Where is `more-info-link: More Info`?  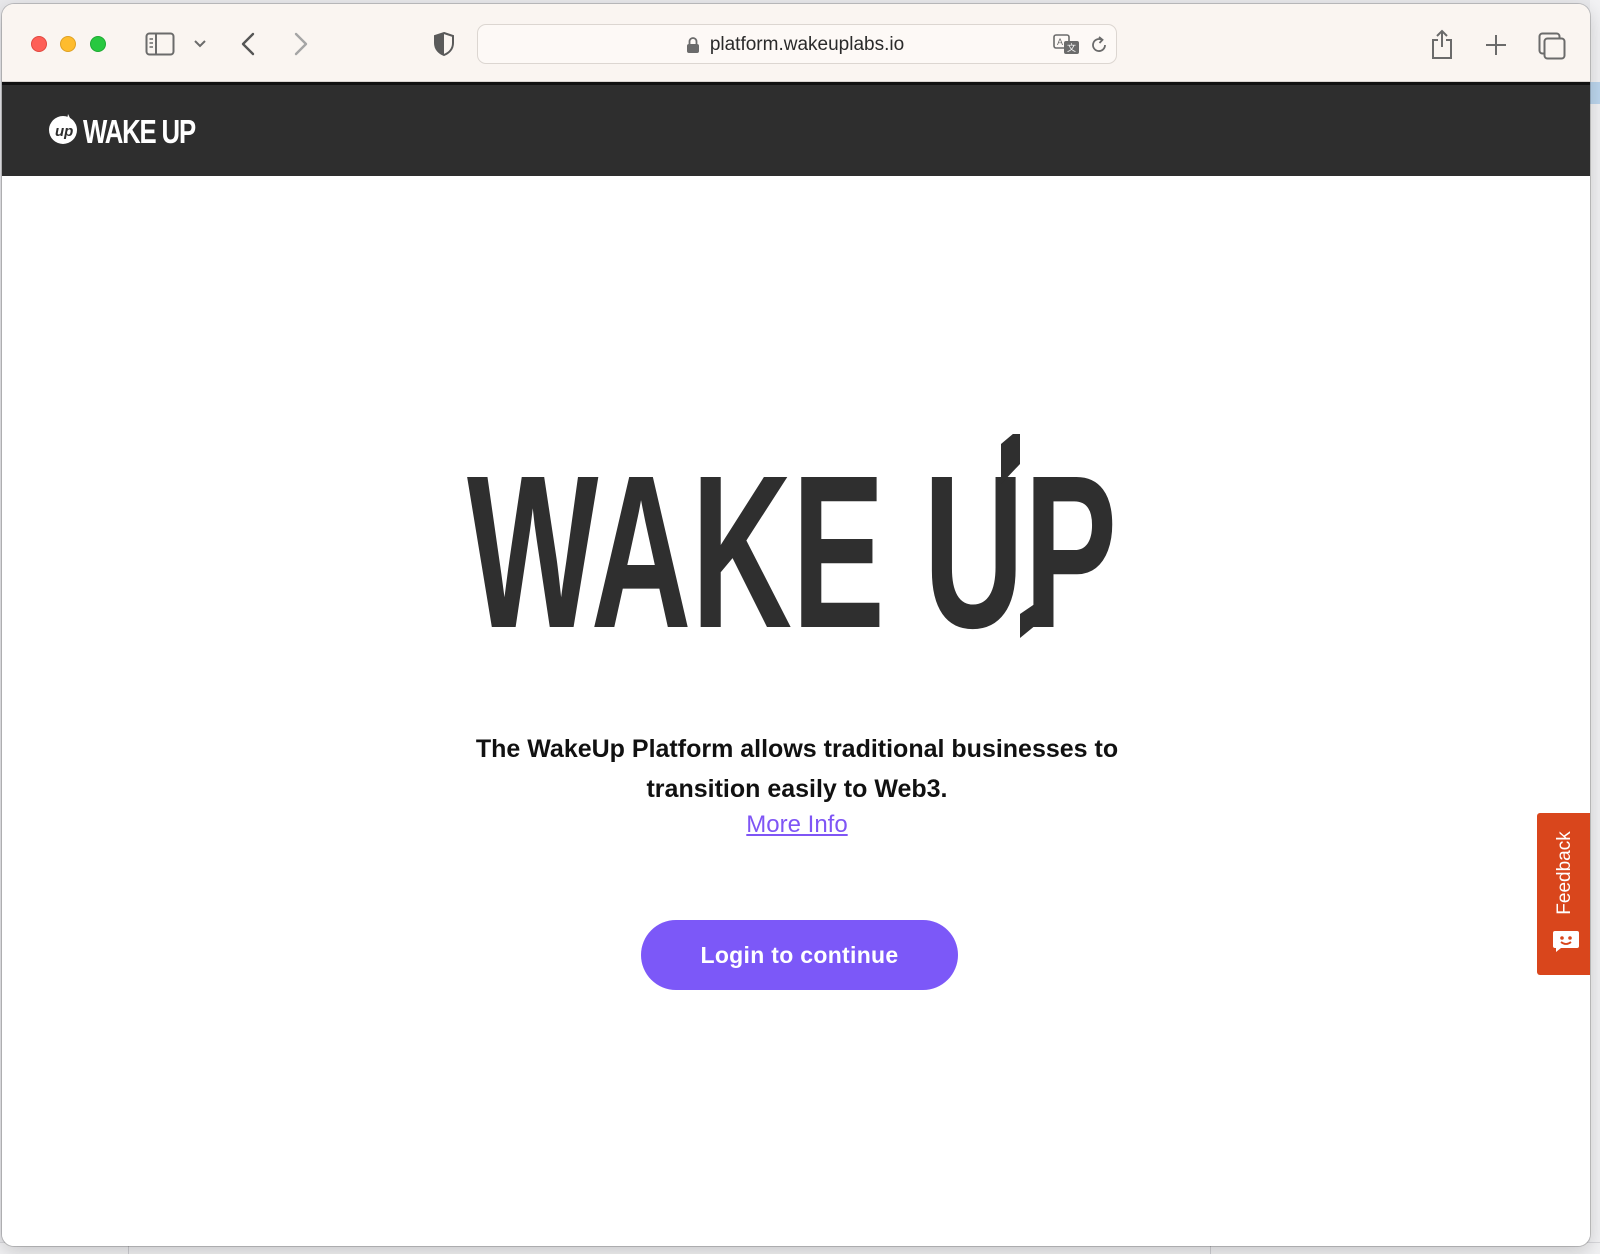
more-info-link: More Info is located at coordinates (797, 825).